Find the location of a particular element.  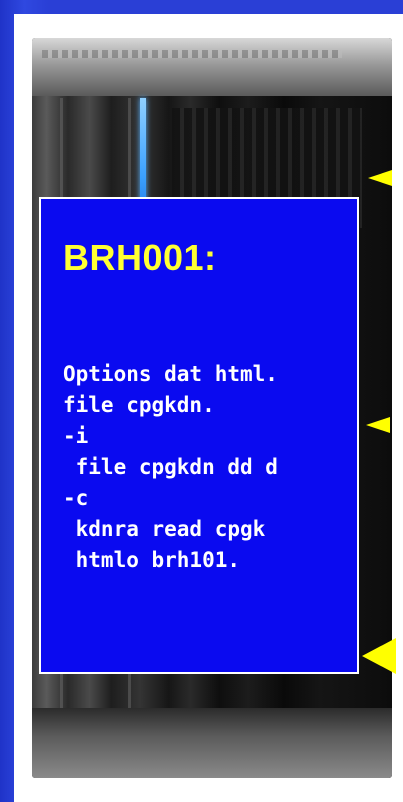

code-line: file cpgkdn dd d is located at coordinates (170, 467).